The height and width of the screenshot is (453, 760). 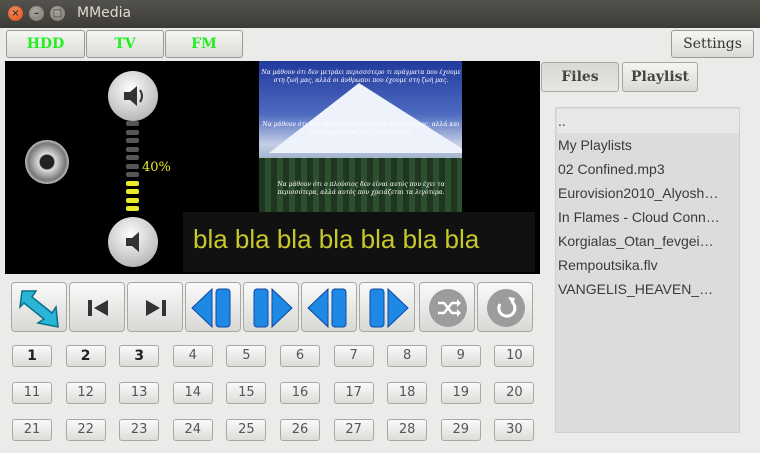 I want to click on volume-up-button, so click(x=133, y=96).